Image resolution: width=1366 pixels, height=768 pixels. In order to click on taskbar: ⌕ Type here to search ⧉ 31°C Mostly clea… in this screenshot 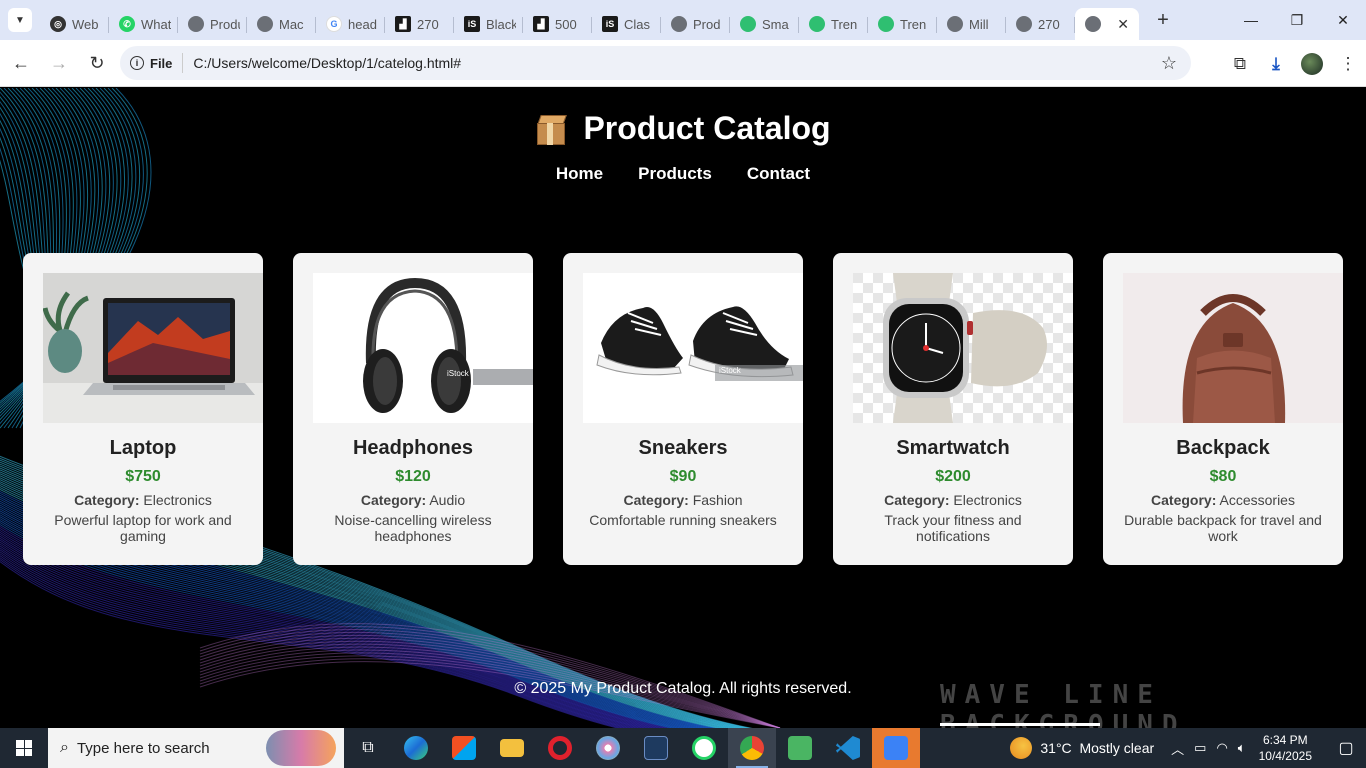, I will do `click(683, 748)`.